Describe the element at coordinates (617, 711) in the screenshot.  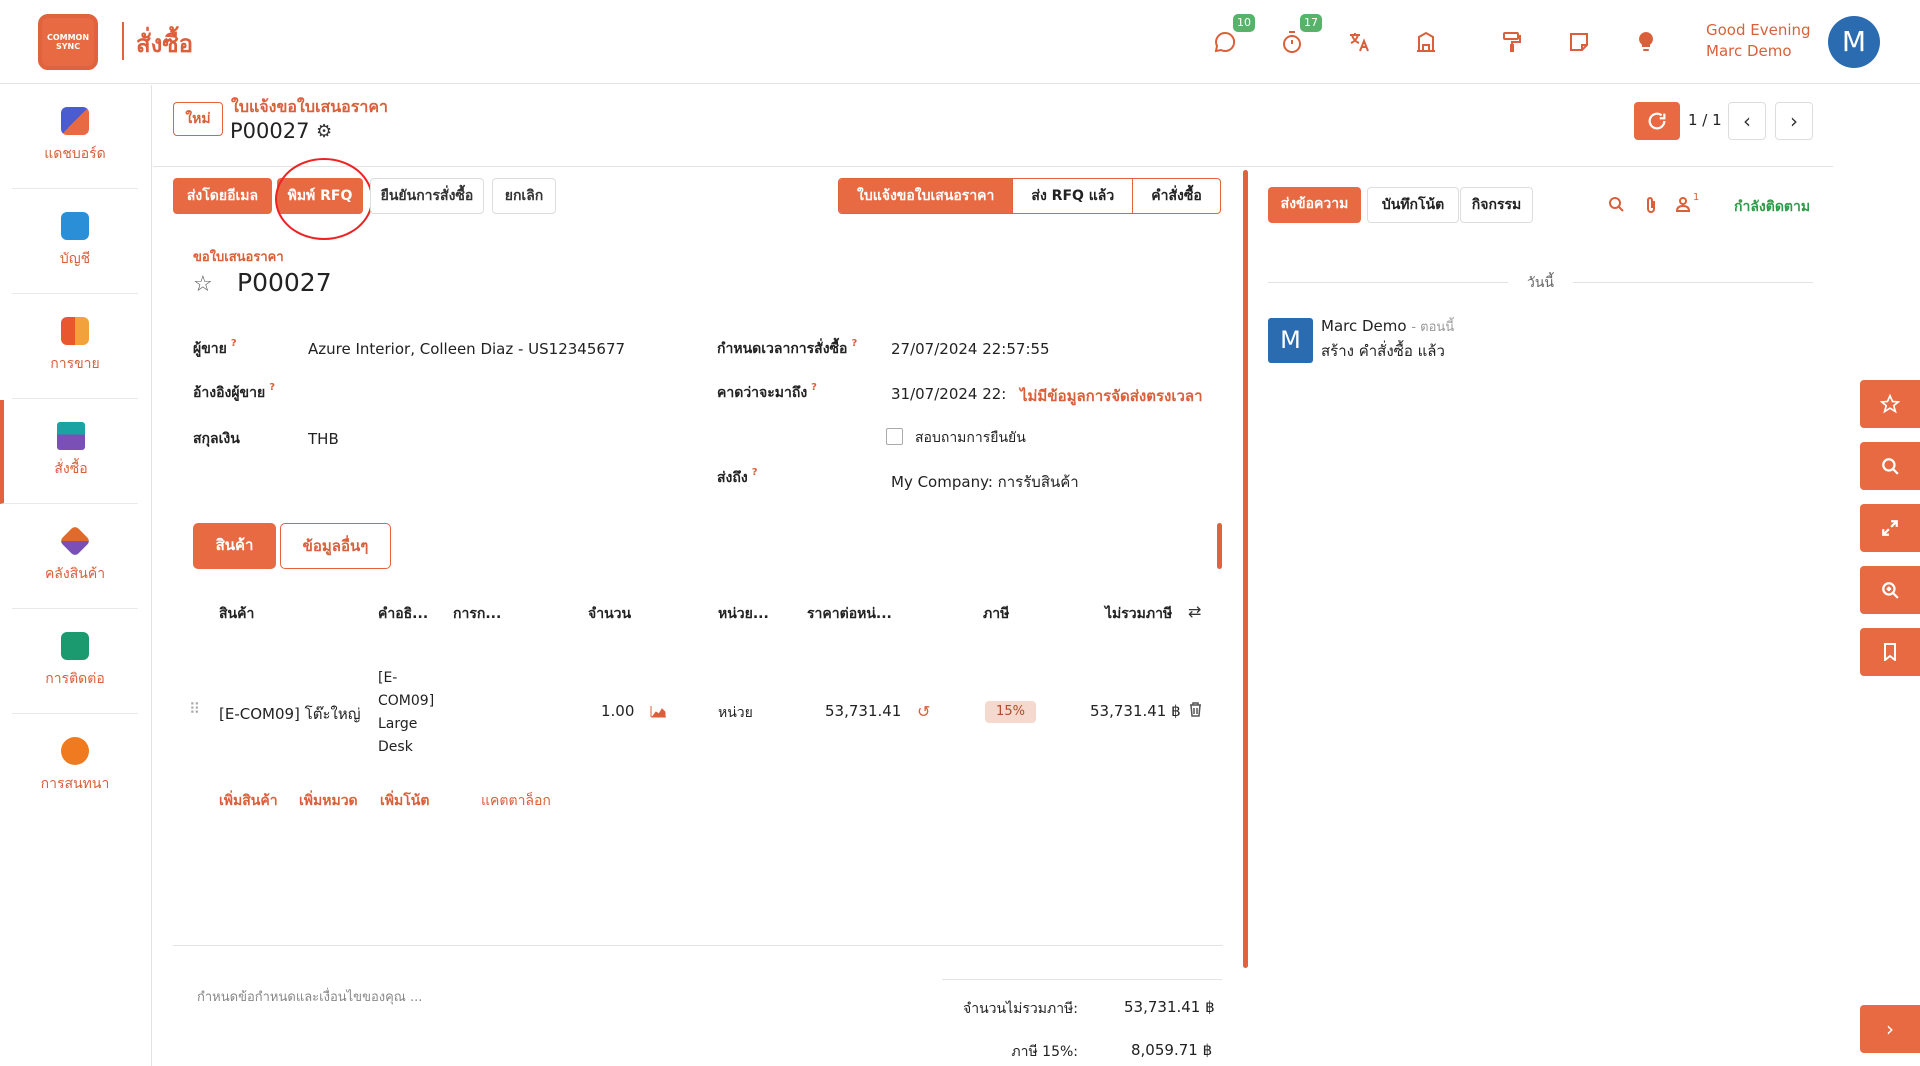
I see `row-quantity: 1.00` at that location.